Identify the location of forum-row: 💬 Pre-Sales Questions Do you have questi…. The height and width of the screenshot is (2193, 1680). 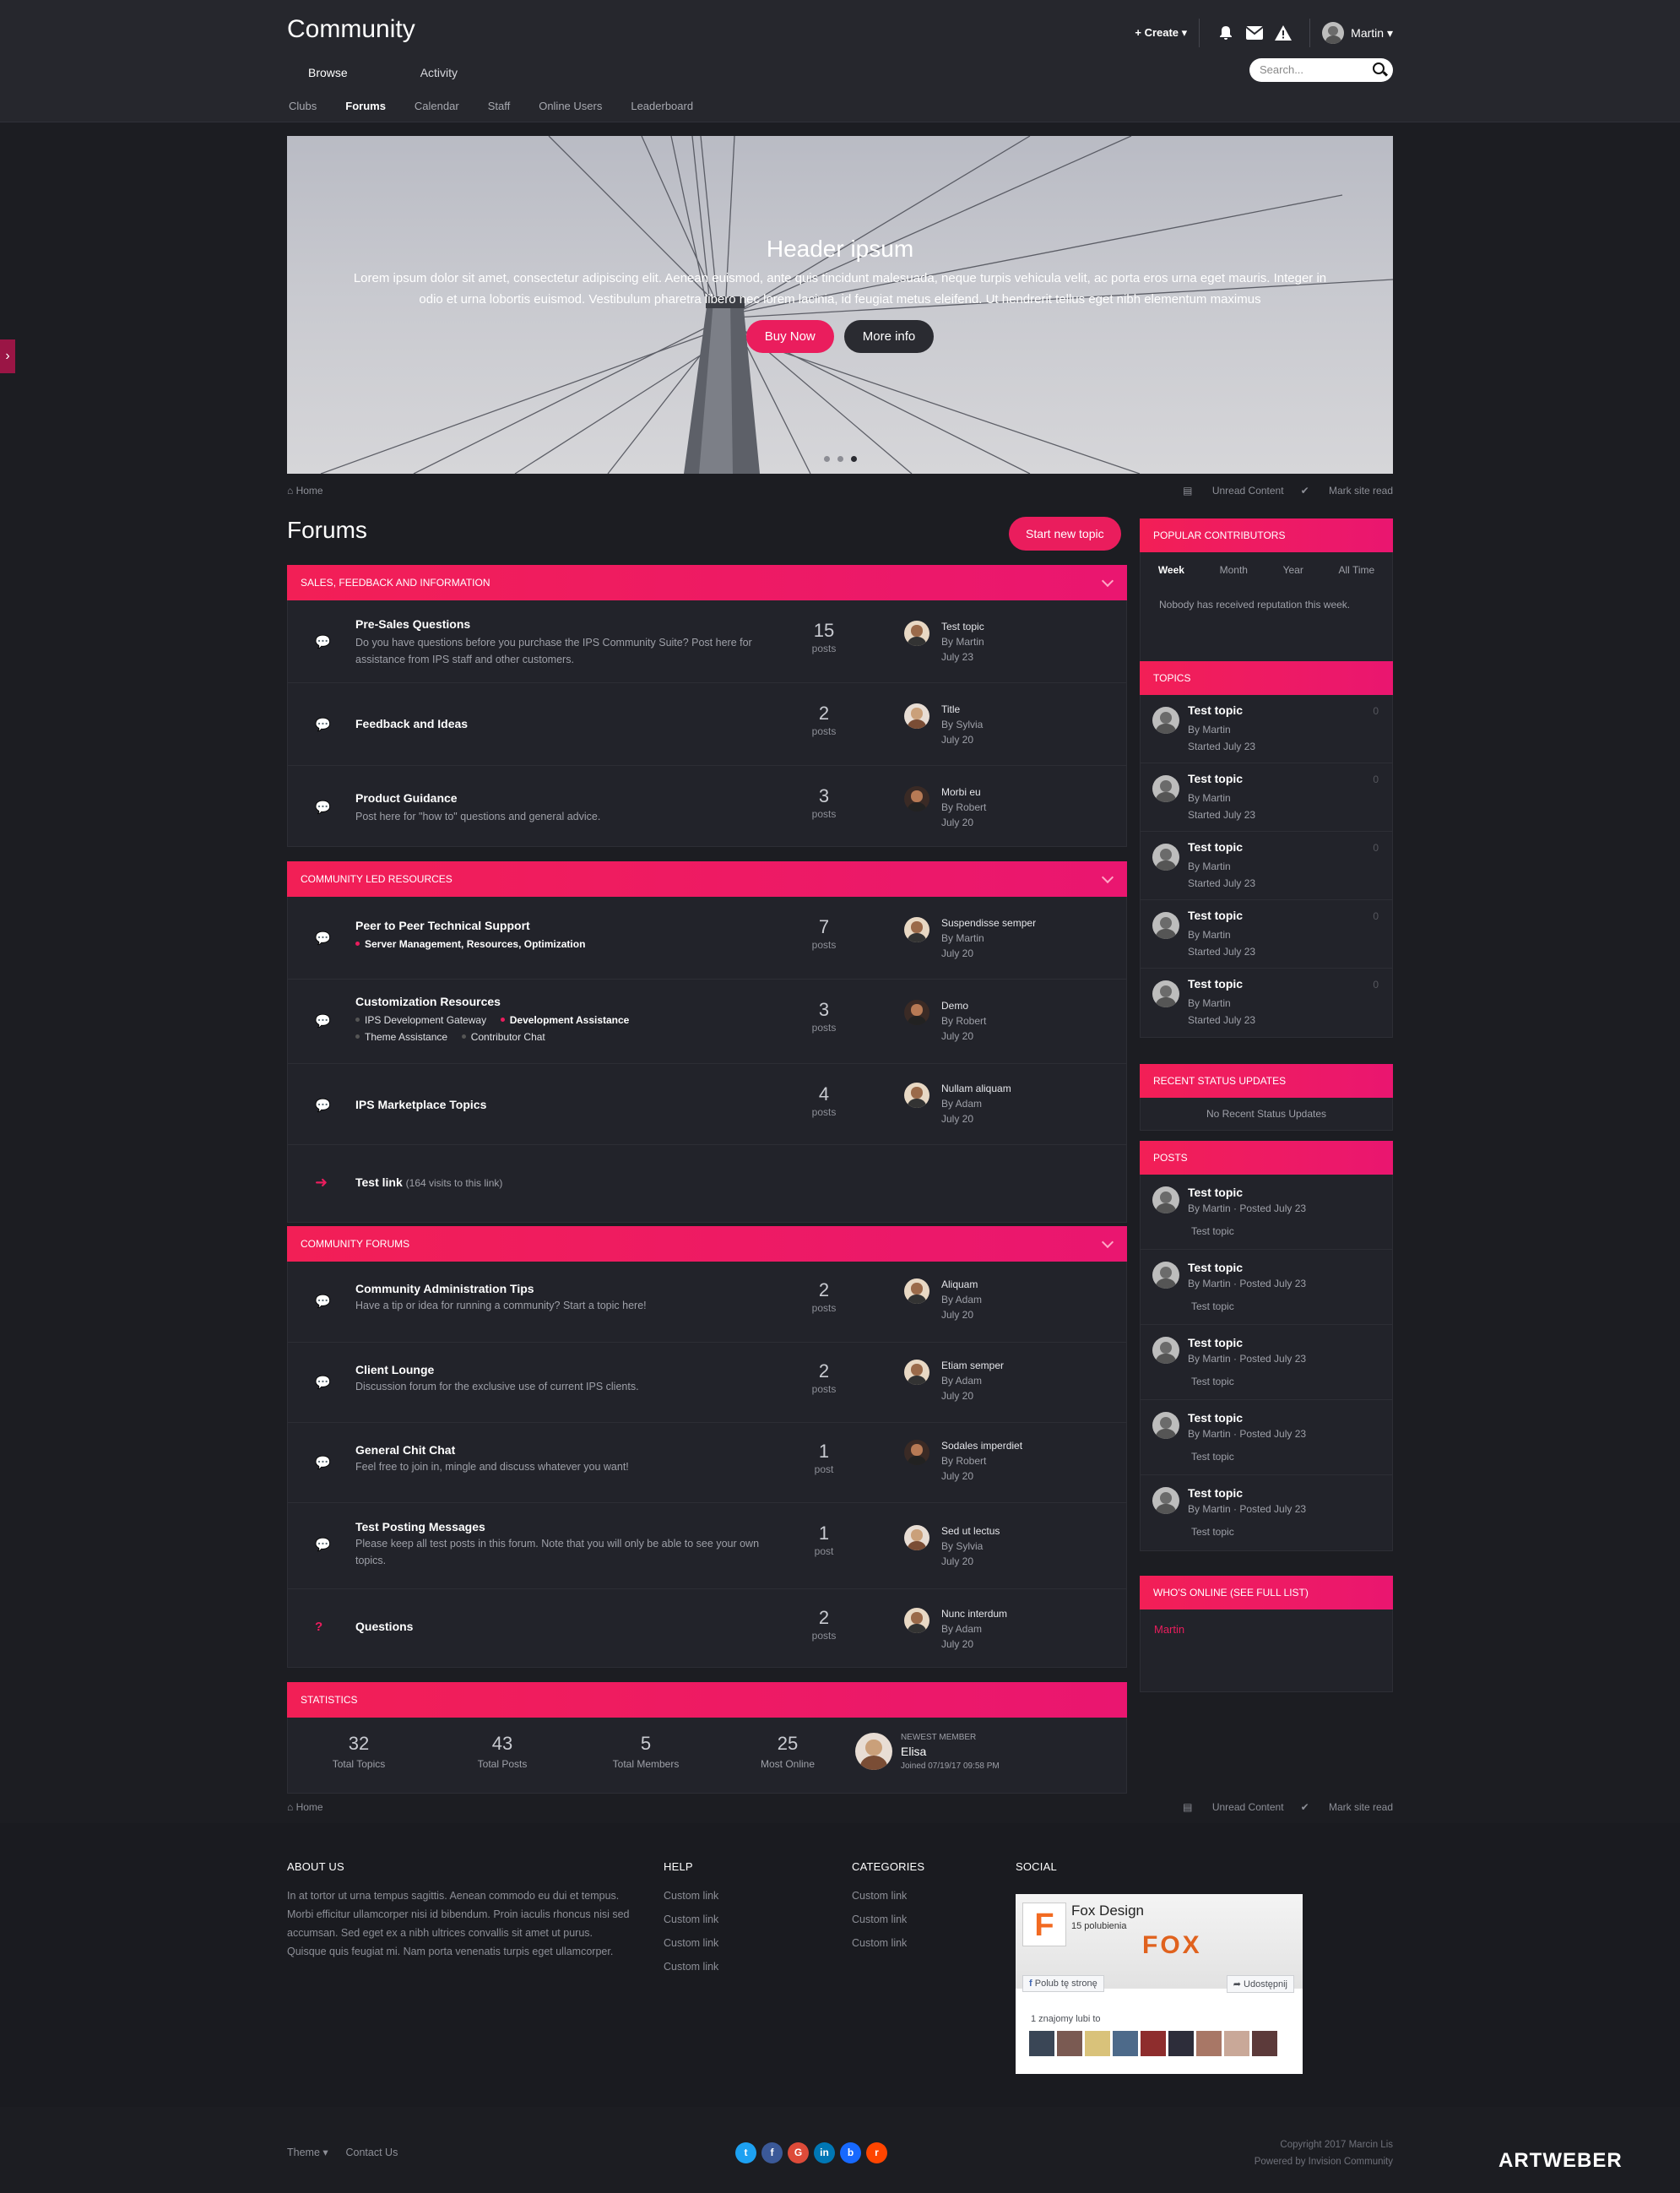
(707, 641).